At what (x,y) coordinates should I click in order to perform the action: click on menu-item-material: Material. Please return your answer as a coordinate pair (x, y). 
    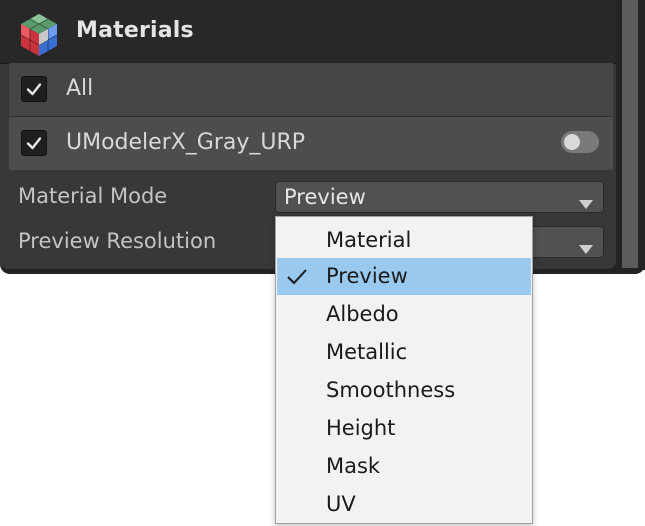
    Looking at the image, I should click on (404, 240).